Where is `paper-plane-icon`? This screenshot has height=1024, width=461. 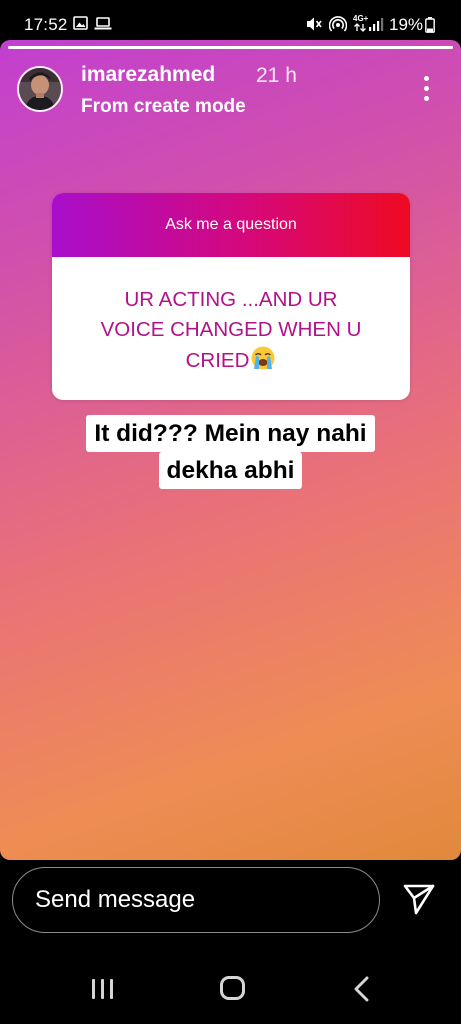
paper-plane-icon is located at coordinates (419, 899).